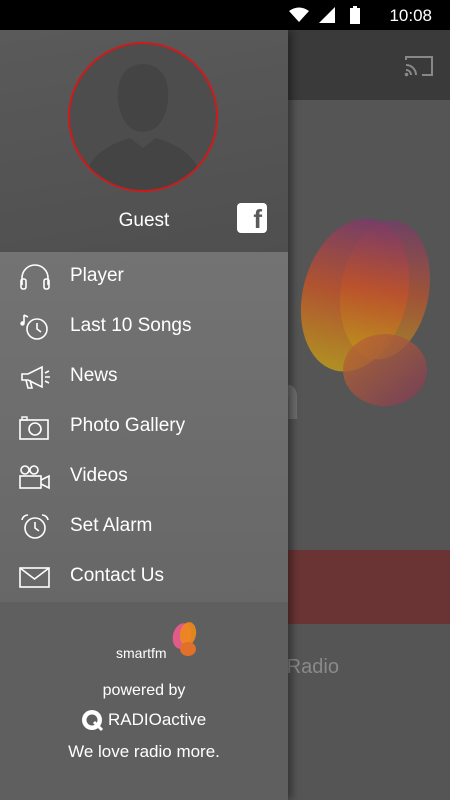  What do you see at coordinates (252, 218) in the screenshot?
I see `facebook-icon: f` at bounding box center [252, 218].